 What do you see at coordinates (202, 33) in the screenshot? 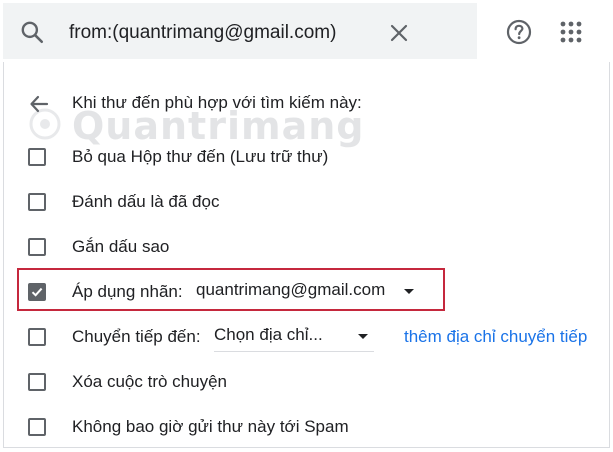
I see `search-query: from:(quantrimang@gmail.com)` at bounding box center [202, 33].